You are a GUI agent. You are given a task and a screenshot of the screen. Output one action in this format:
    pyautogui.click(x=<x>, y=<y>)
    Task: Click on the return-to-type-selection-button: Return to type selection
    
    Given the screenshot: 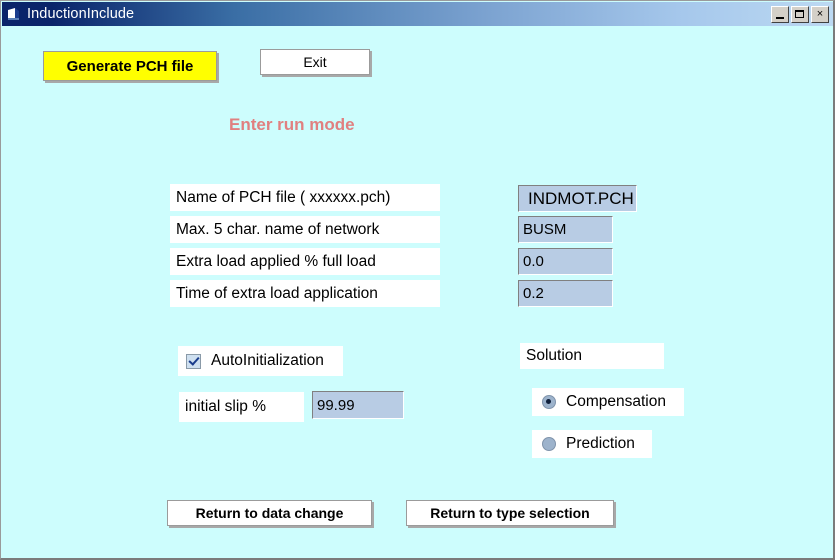 What is the action you would take?
    pyautogui.click(x=510, y=513)
    